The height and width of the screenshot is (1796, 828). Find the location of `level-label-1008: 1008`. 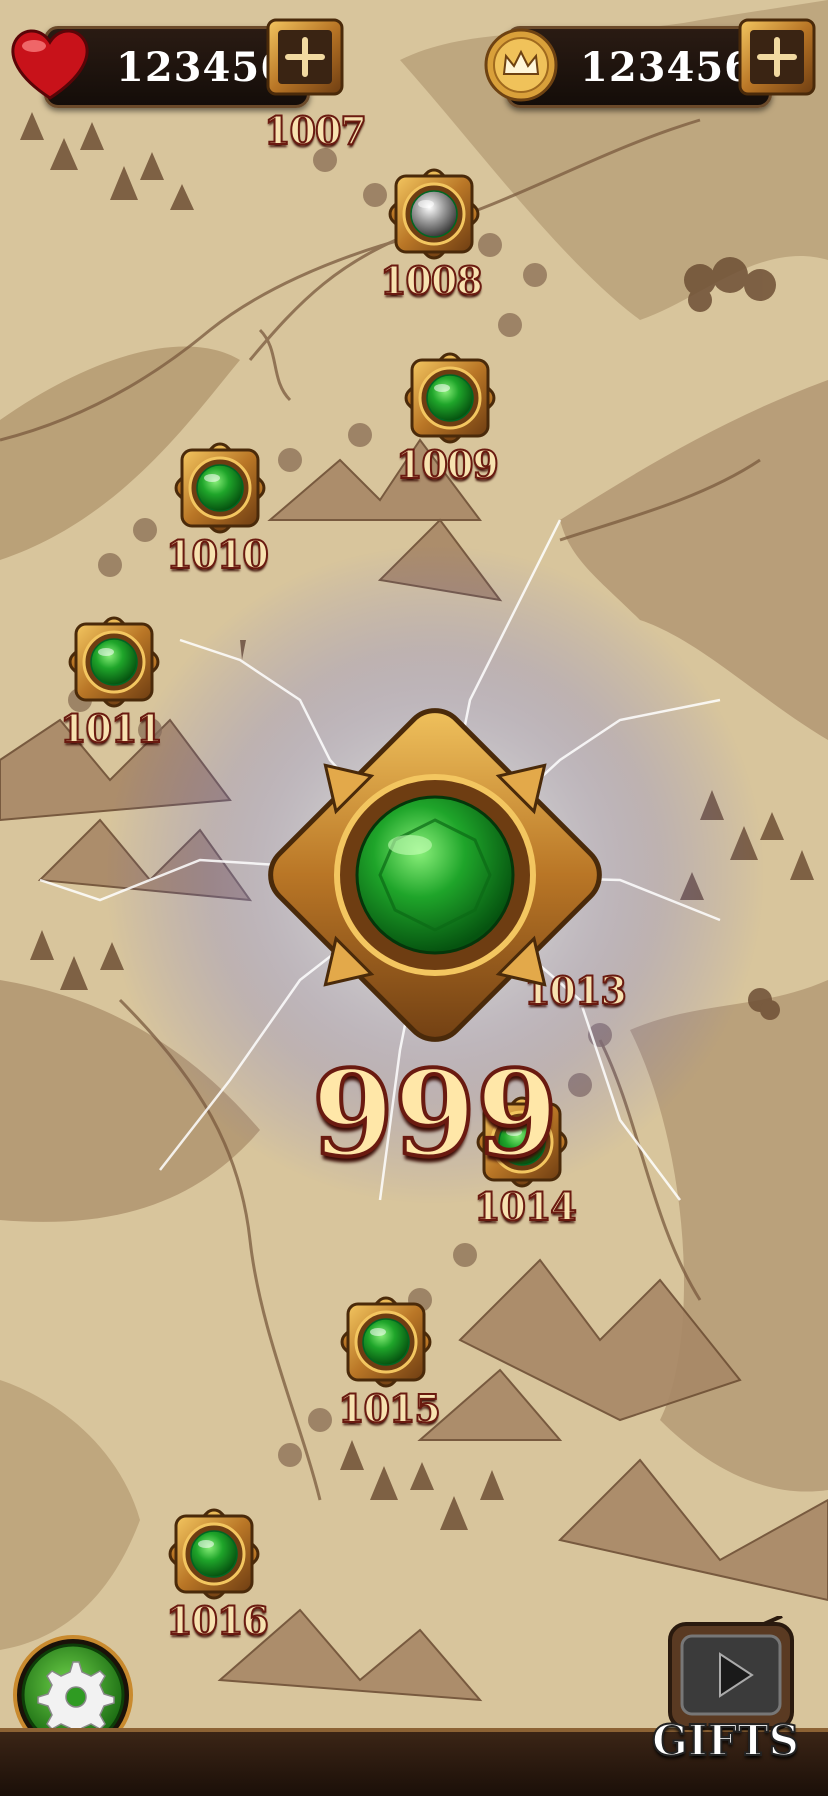

level-label-1008: 1008 is located at coordinates (431, 280).